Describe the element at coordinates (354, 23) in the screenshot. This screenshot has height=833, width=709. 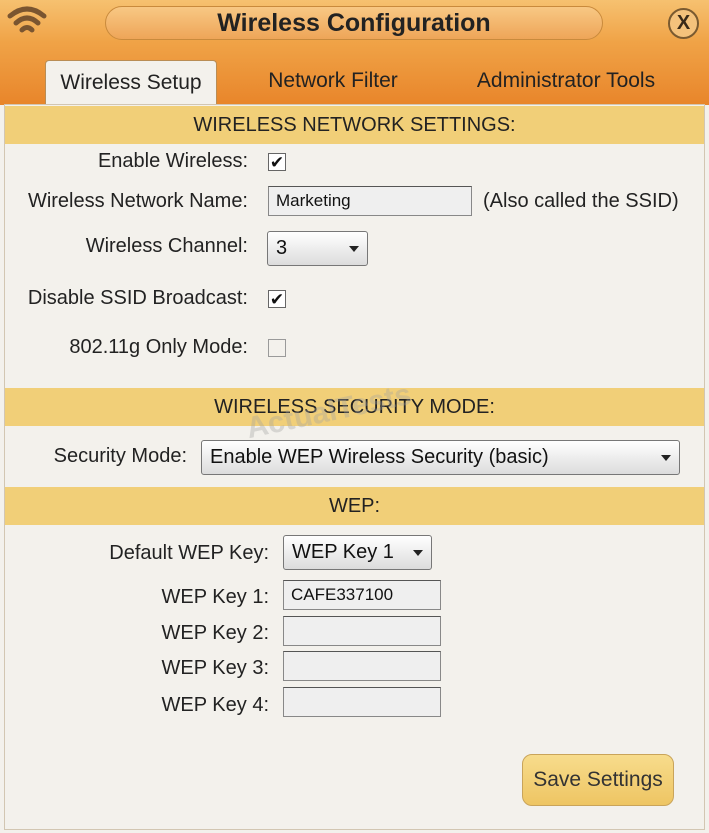
I see `window-title: Wireless Configuration` at that location.